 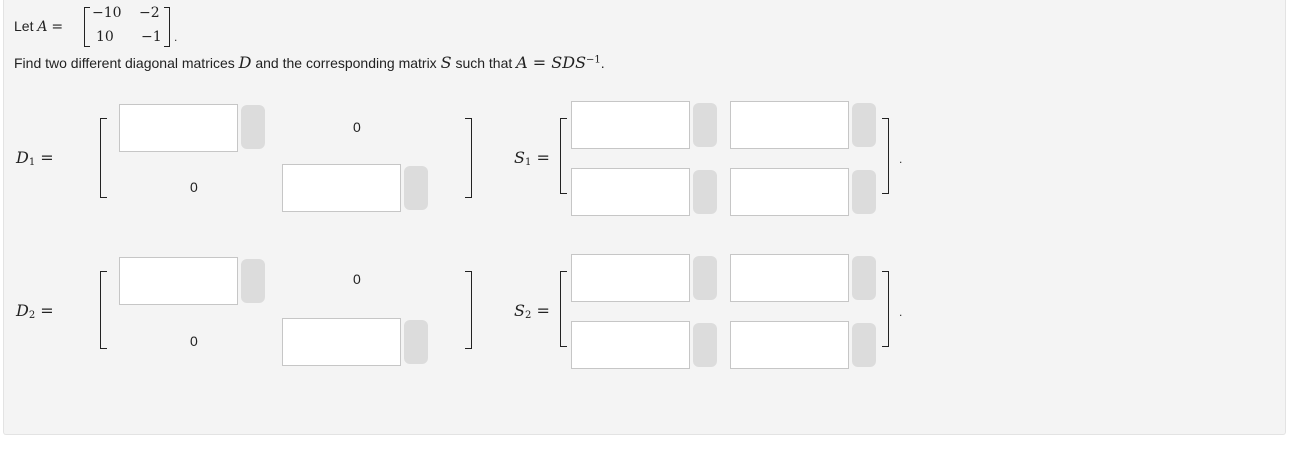 I want to click on d2-right-bracket, so click(x=468, y=310).